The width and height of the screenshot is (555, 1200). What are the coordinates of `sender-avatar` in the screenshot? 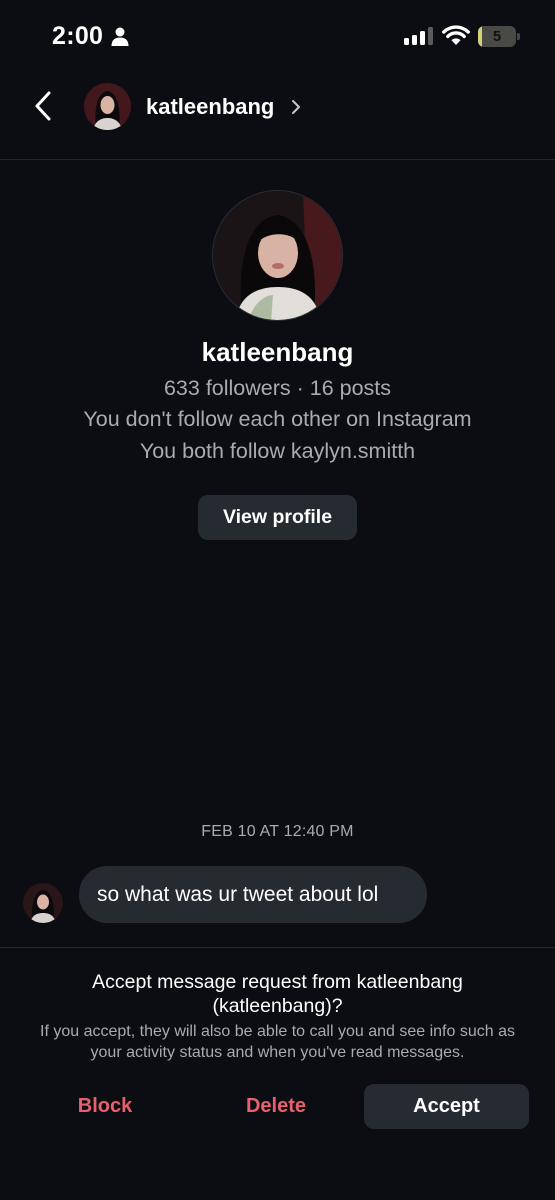 It's located at (43, 903).